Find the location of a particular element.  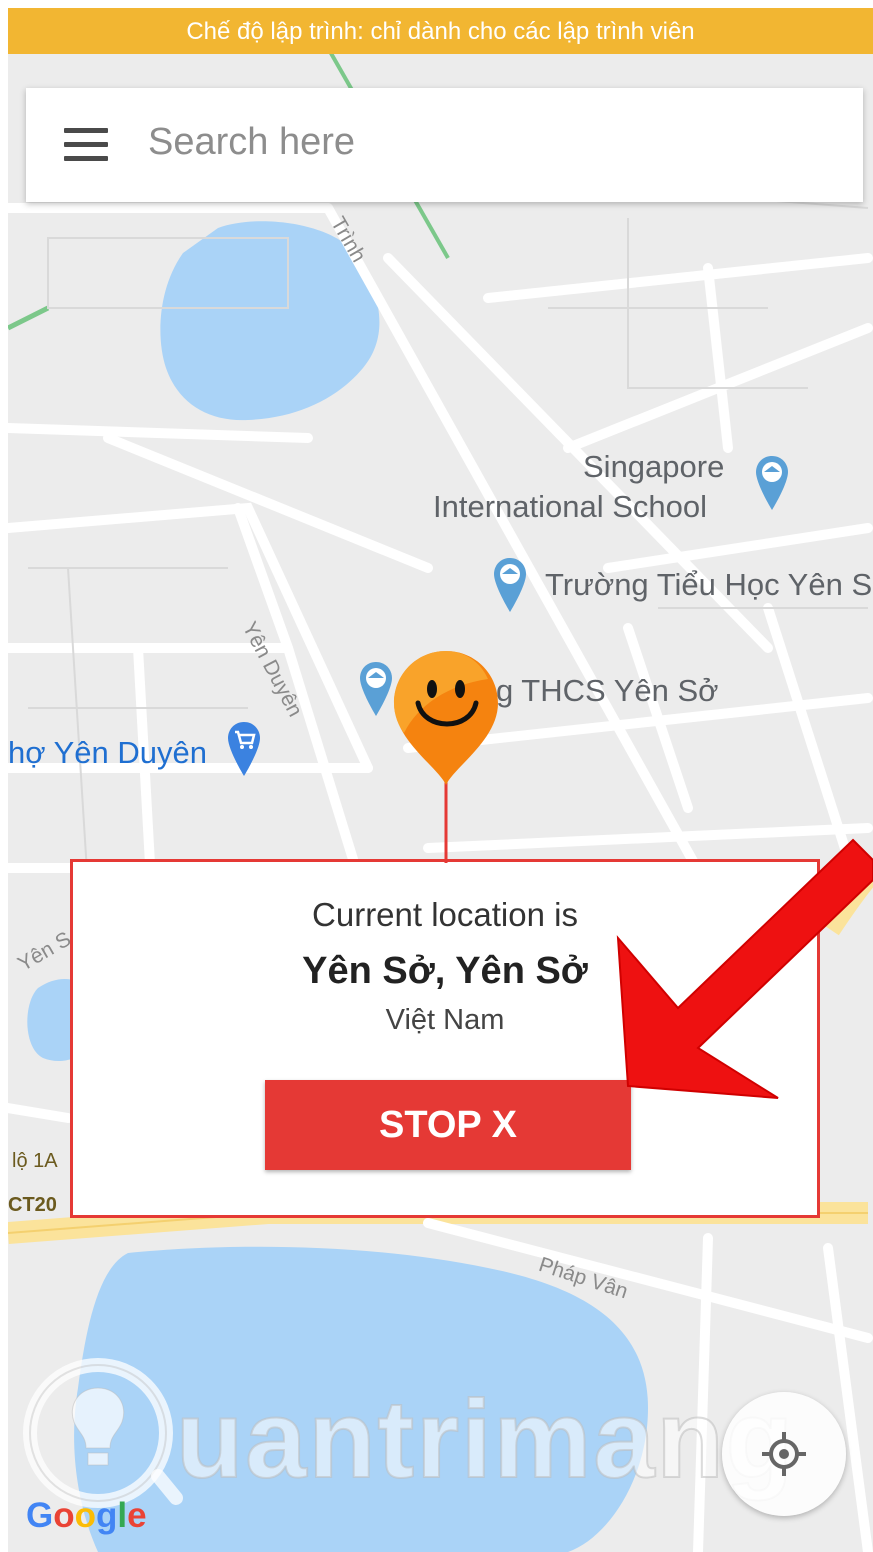

road-label-ql1a: lộ 1A is located at coordinates (35, 1161).